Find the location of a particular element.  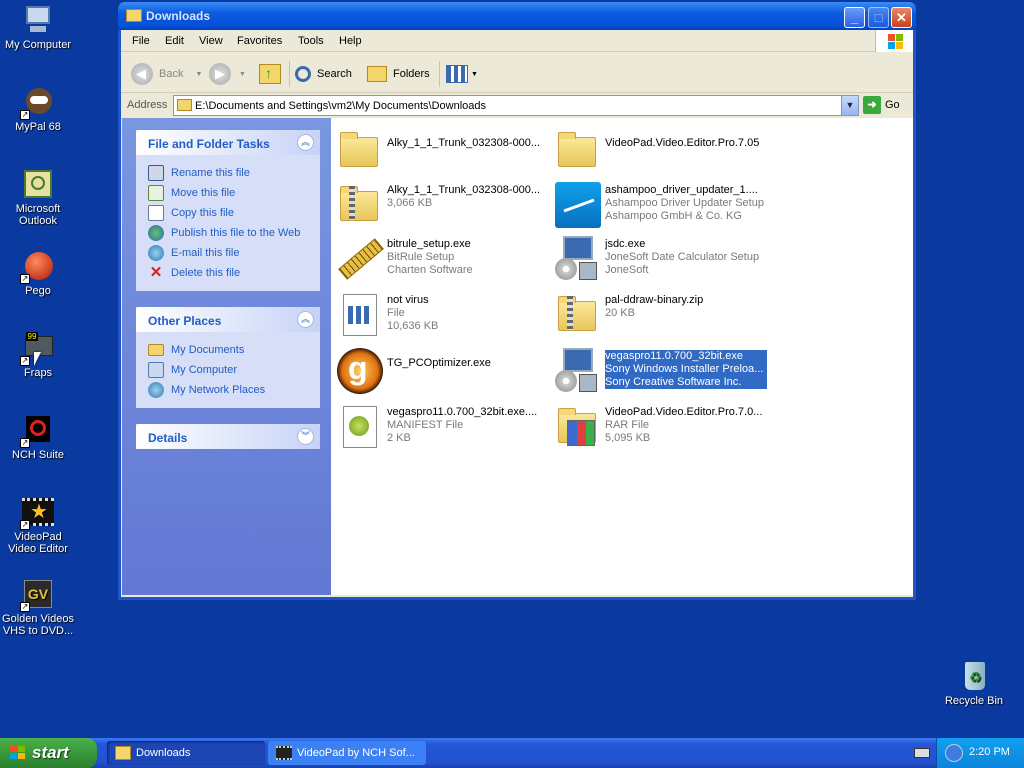

my-network-places-link: My Network Places is located at coordinates (234, 390).